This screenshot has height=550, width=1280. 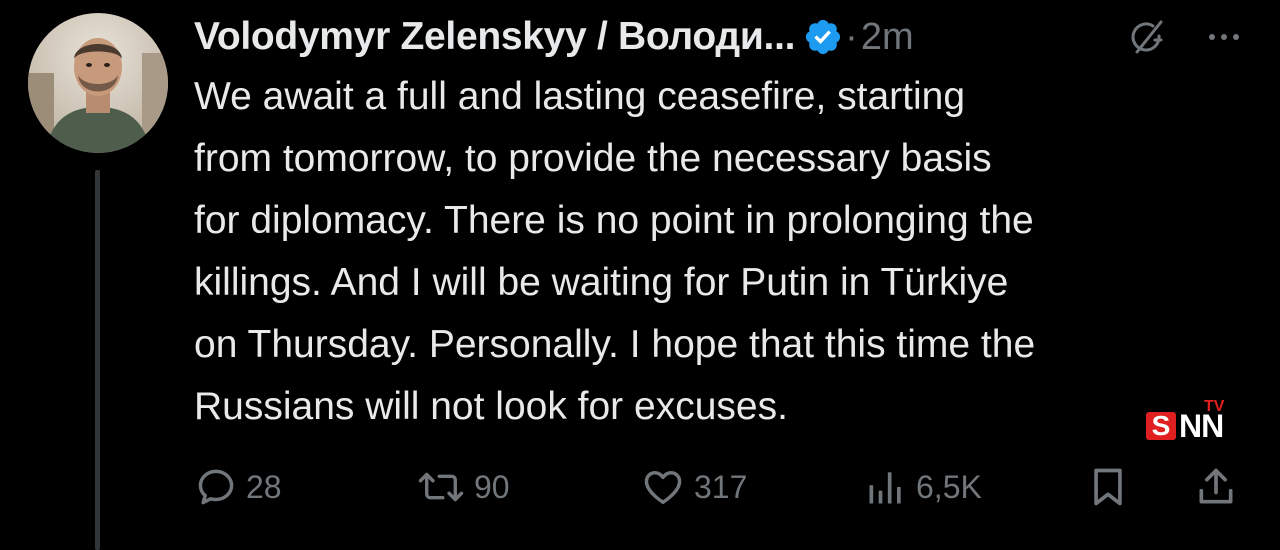 What do you see at coordinates (887, 37) in the screenshot?
I see `timestamp: 2m` at bounding box center [887, 37].